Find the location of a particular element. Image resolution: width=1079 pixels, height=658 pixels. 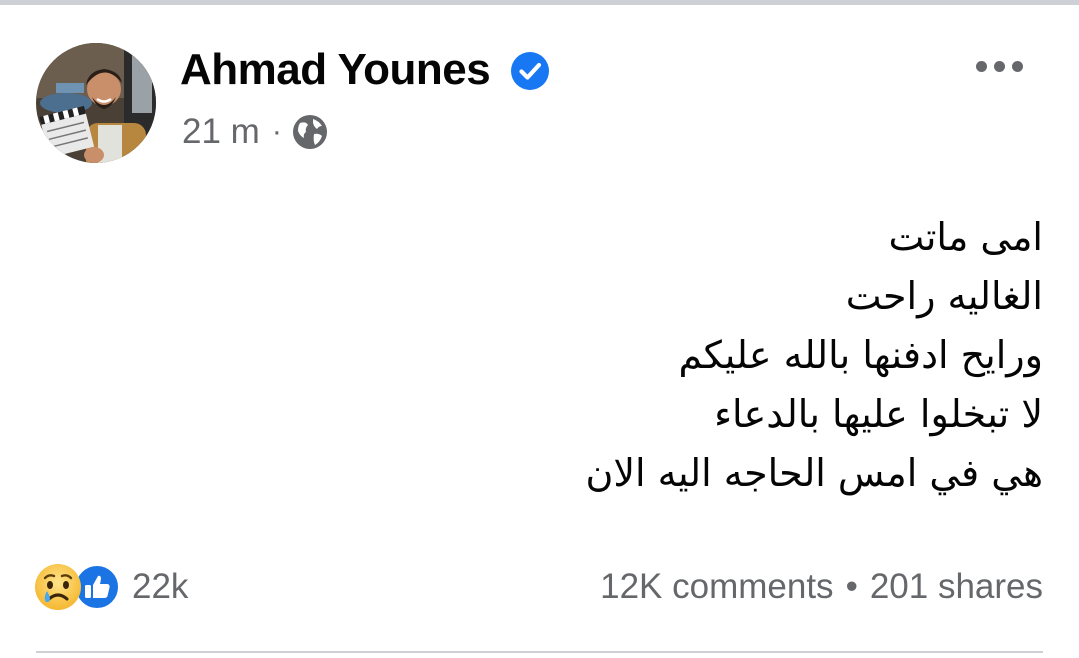

avatar-photo is located at coordinates (96, 103).